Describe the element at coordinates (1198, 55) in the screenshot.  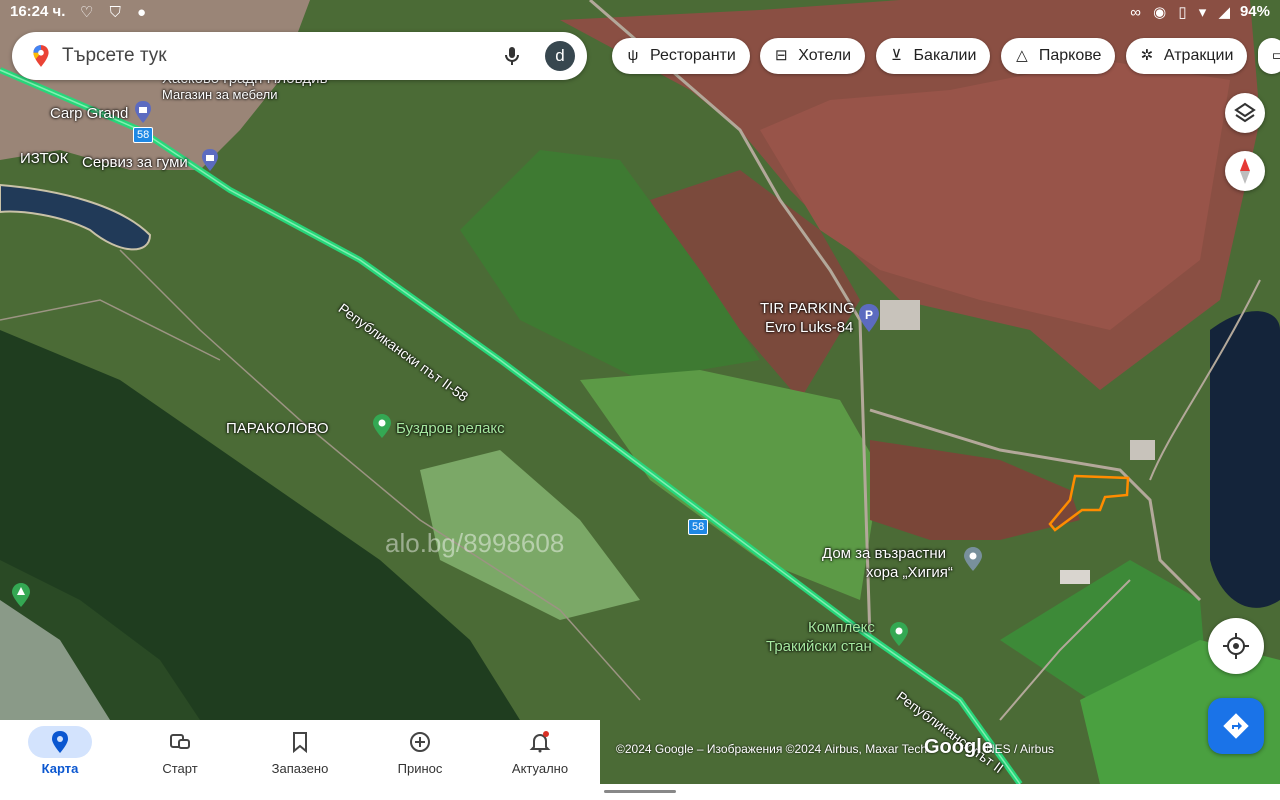
I see `chip-label: Атракции` at that location.